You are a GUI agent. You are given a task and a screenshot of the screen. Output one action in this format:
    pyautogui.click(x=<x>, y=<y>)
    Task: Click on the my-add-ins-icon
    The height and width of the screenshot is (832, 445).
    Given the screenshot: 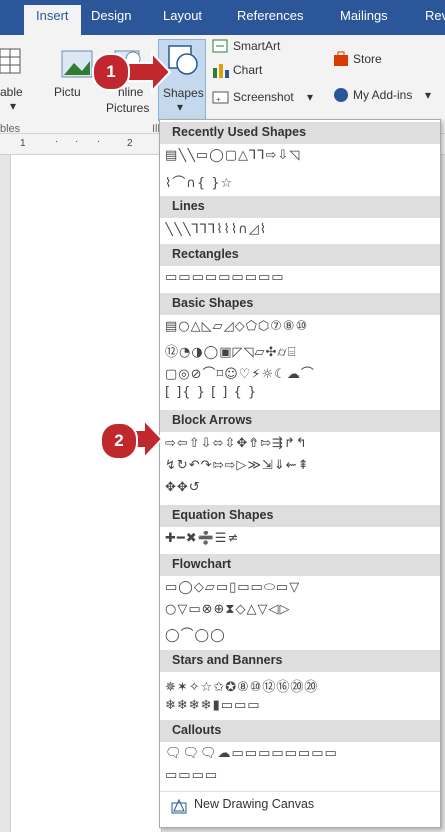 What is the action you would take?
    pyautogui.click(x=341, y=95)
    